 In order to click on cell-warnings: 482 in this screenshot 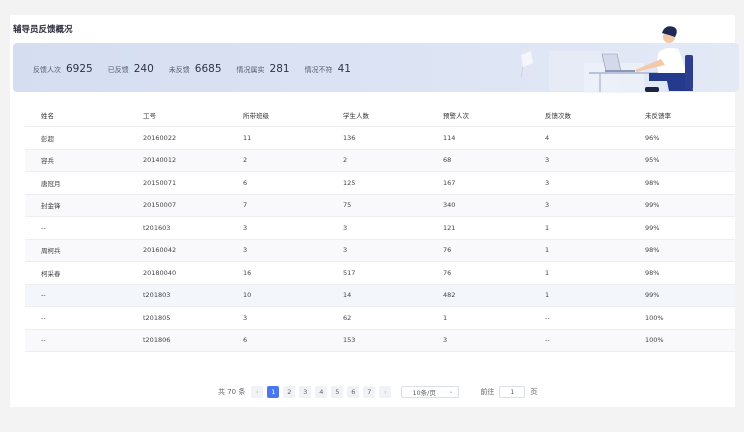, I will do `click(478, 295)`.